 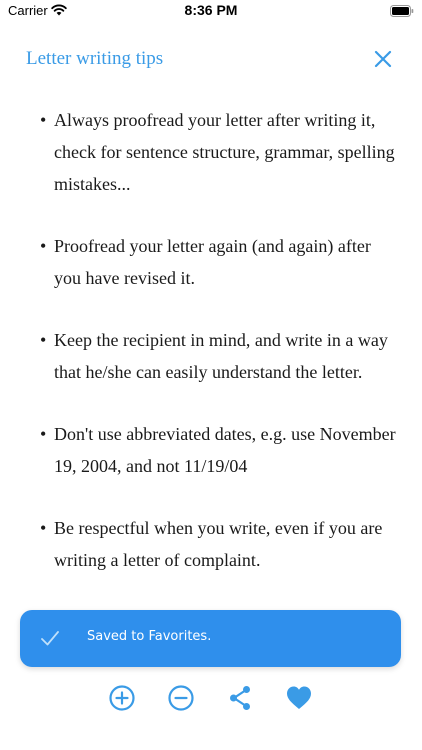 I want to click on favorite-button, so click(x=299, y=698).